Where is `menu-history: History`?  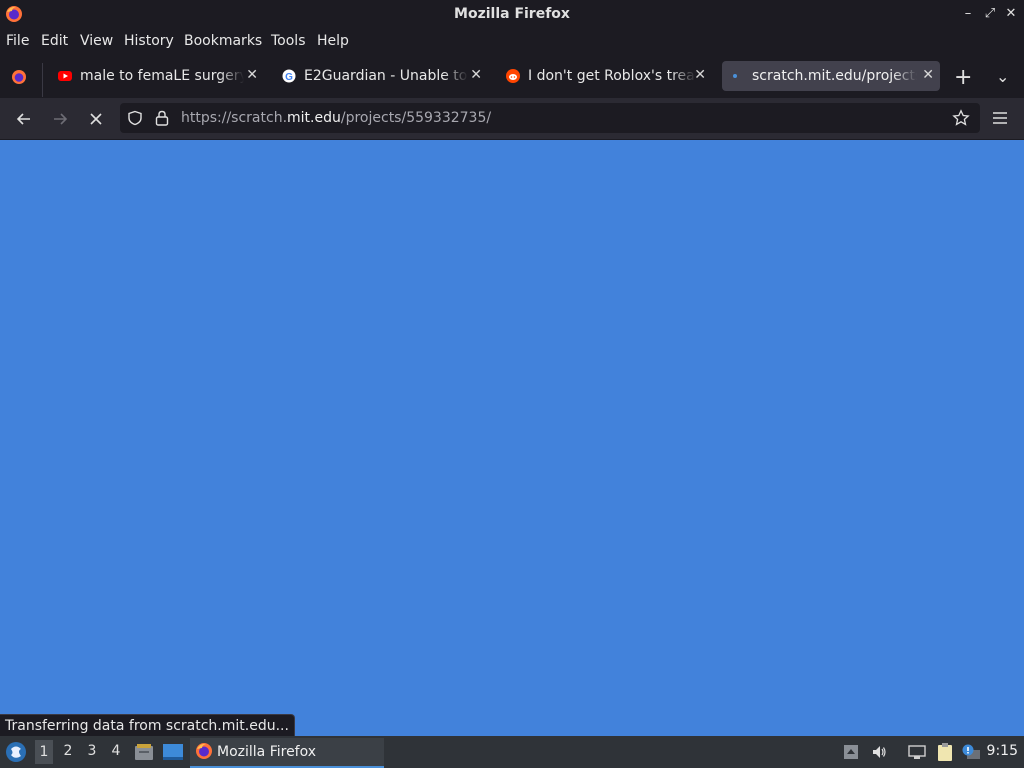
menu-history: History is located at coordinates (149, 41).